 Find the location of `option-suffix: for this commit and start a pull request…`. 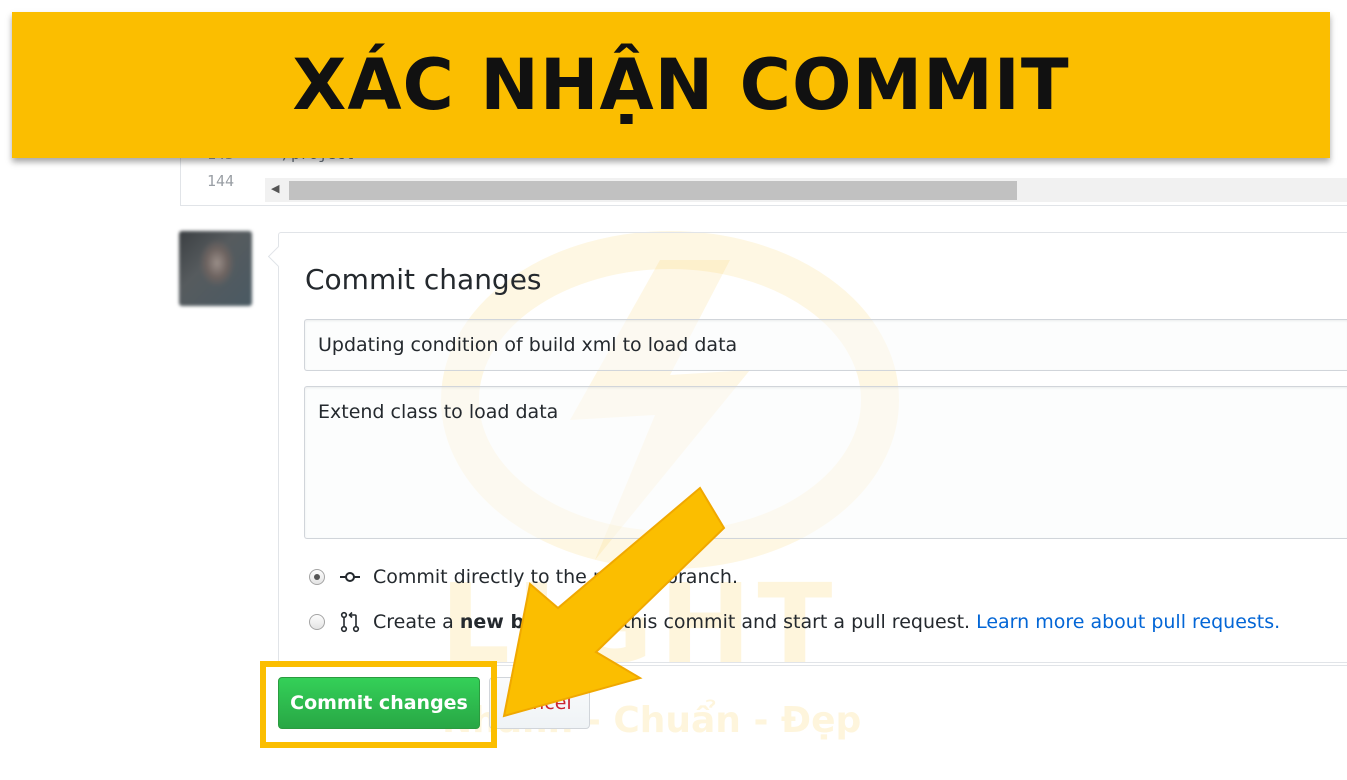

option-suffix: for this commit and start a pull request… is located at coordinates (780, 622).